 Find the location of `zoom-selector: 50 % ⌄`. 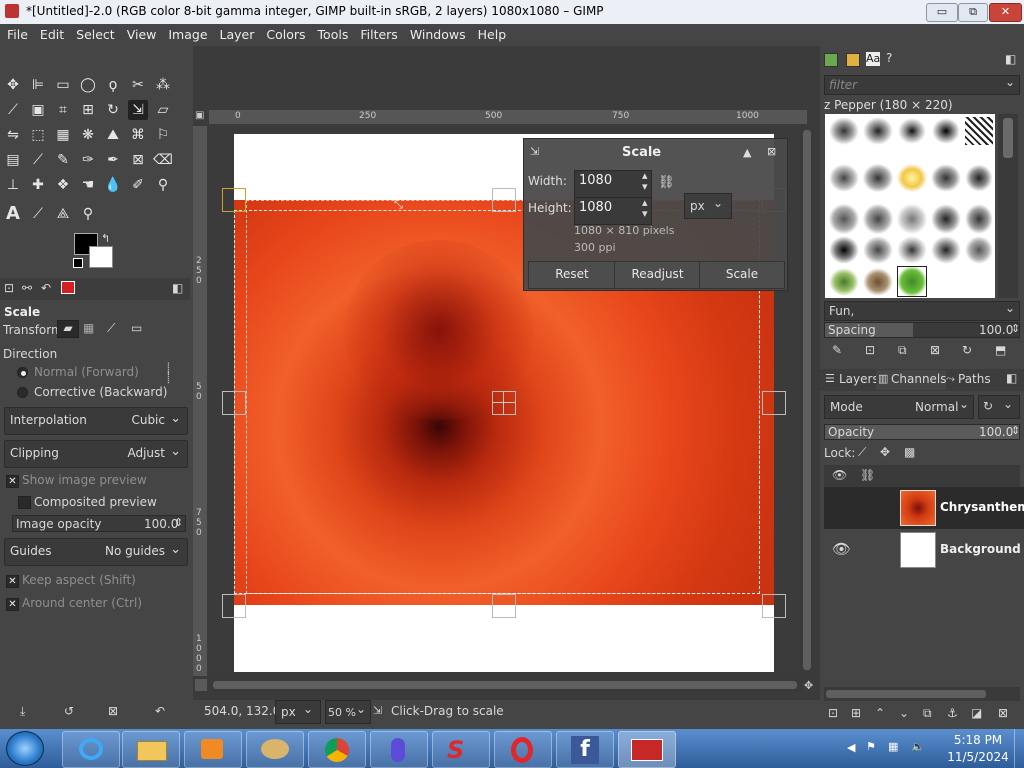

zoom-selector: 50 % ⌄ is located at coordinates (348, 712).